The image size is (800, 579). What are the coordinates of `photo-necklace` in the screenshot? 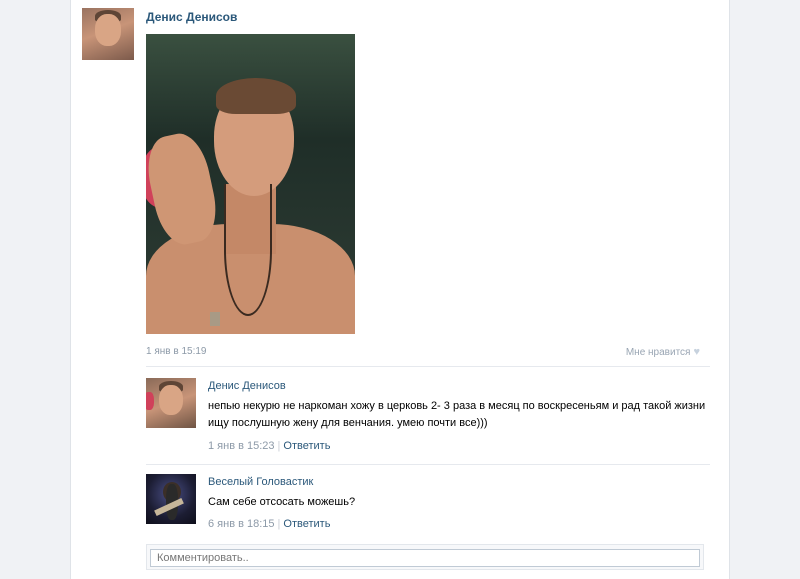 It's located at (248, 250).